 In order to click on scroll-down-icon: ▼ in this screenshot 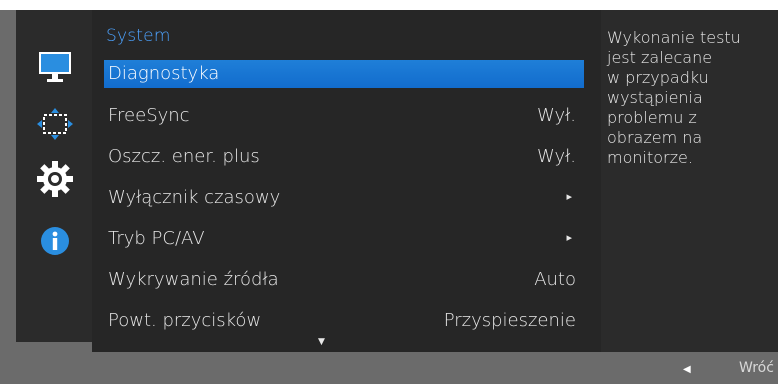, I will do `click(321, 342)`.